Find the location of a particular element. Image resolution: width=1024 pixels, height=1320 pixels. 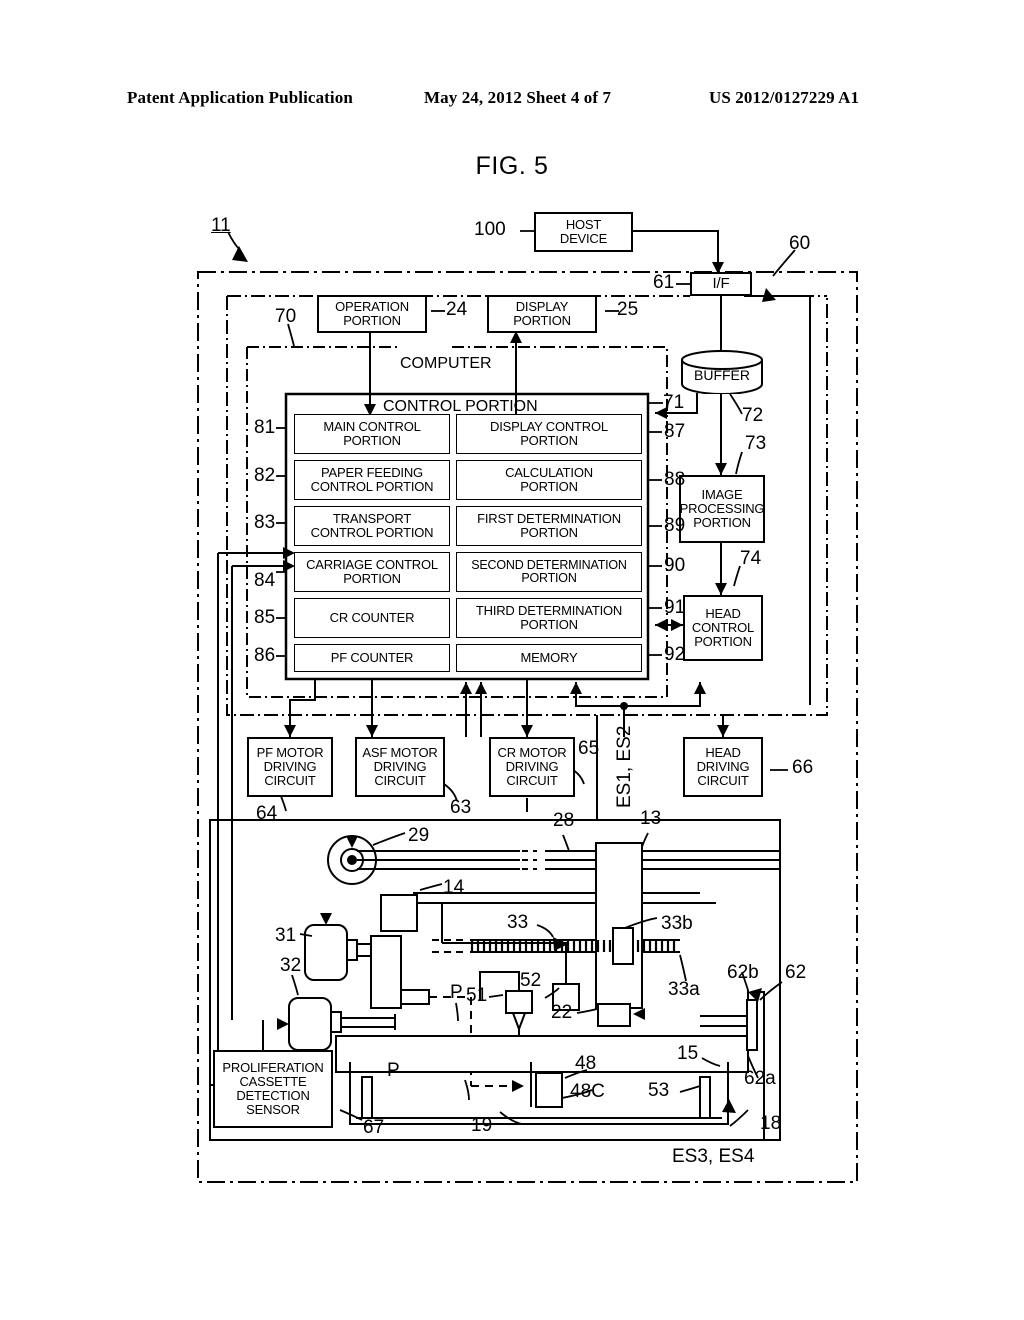

main-control-portion-label: MAIN CONTROL PORTION is located at coordinates (372, 433).